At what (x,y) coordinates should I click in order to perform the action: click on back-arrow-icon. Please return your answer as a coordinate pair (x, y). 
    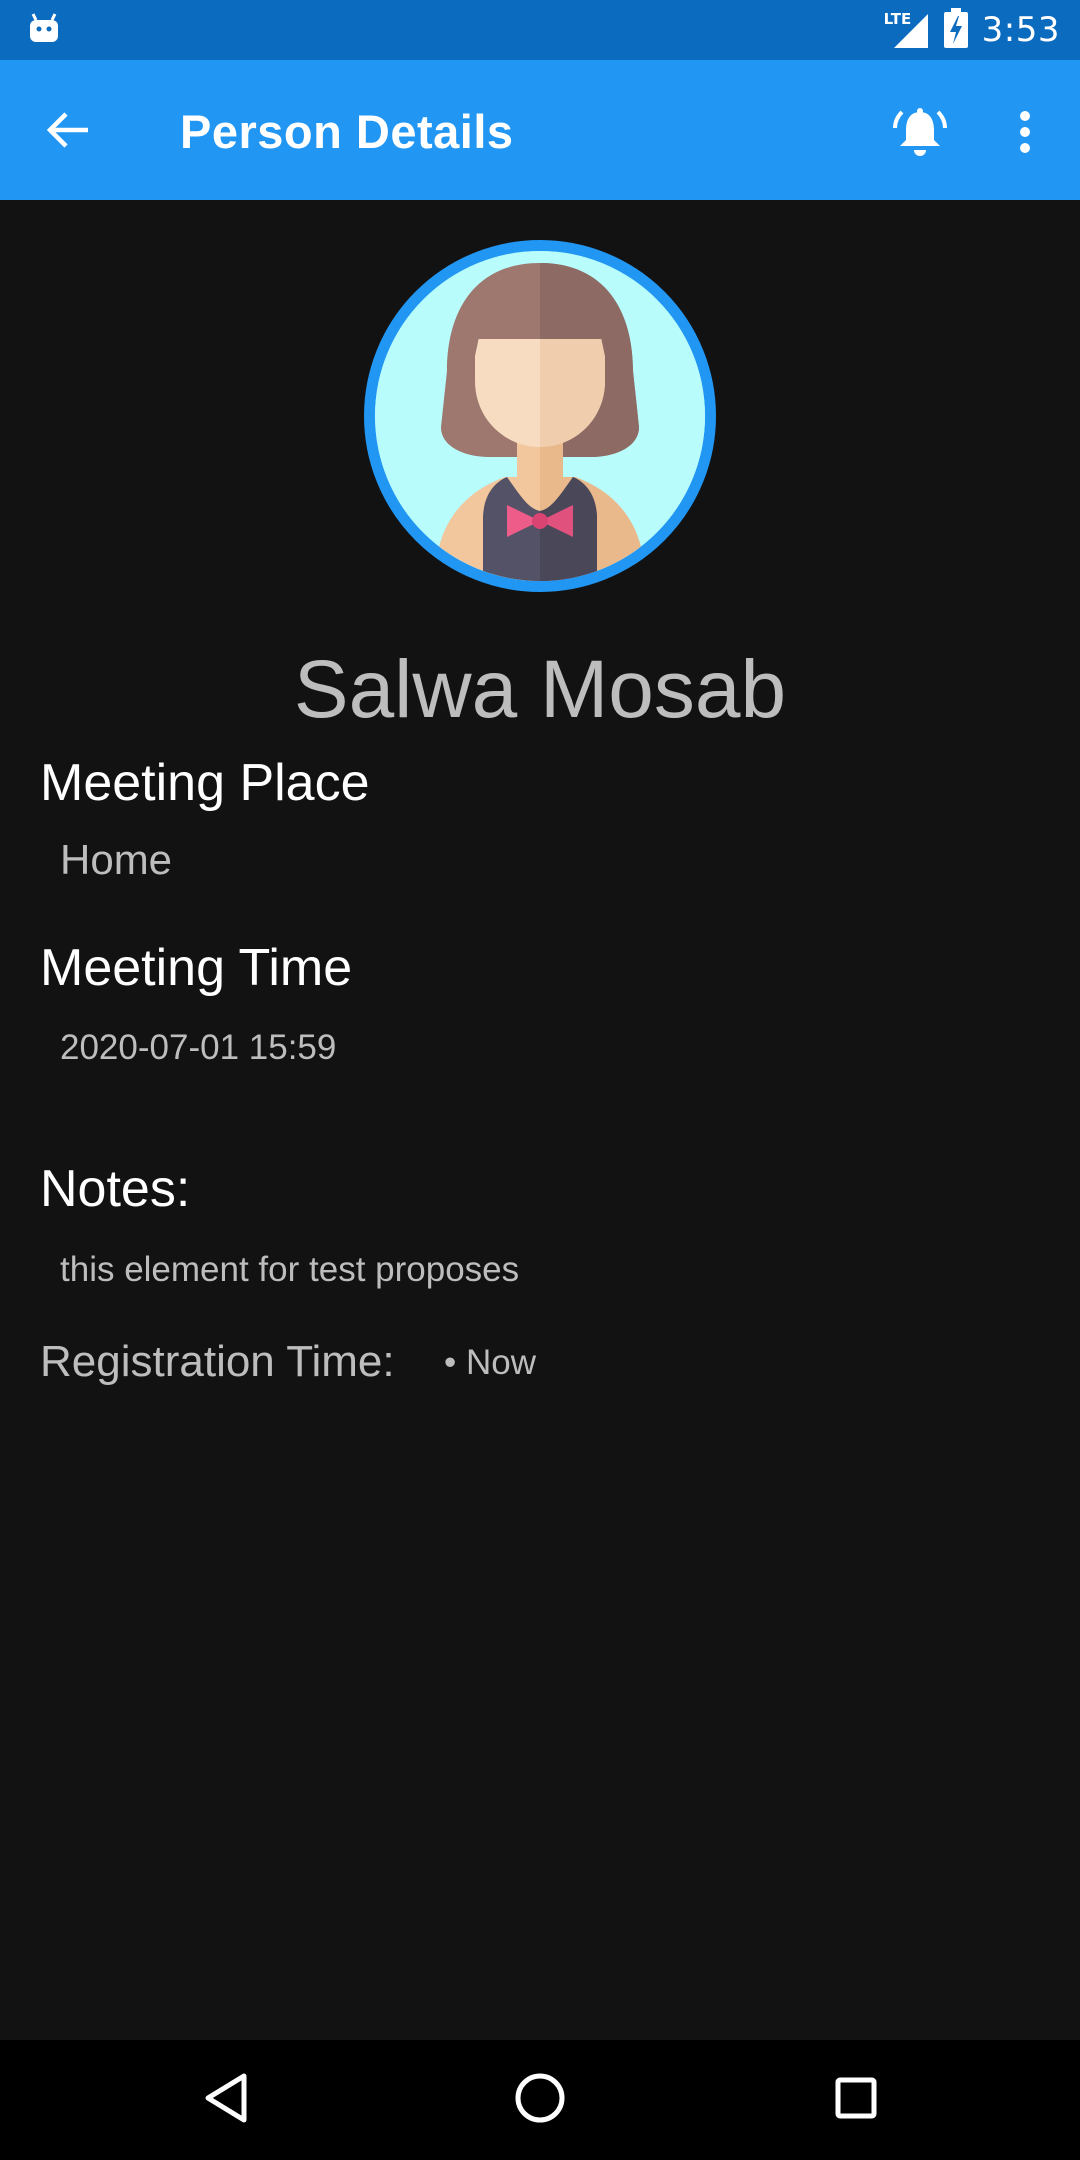
    Looking at the image, I should click on (68, 132).